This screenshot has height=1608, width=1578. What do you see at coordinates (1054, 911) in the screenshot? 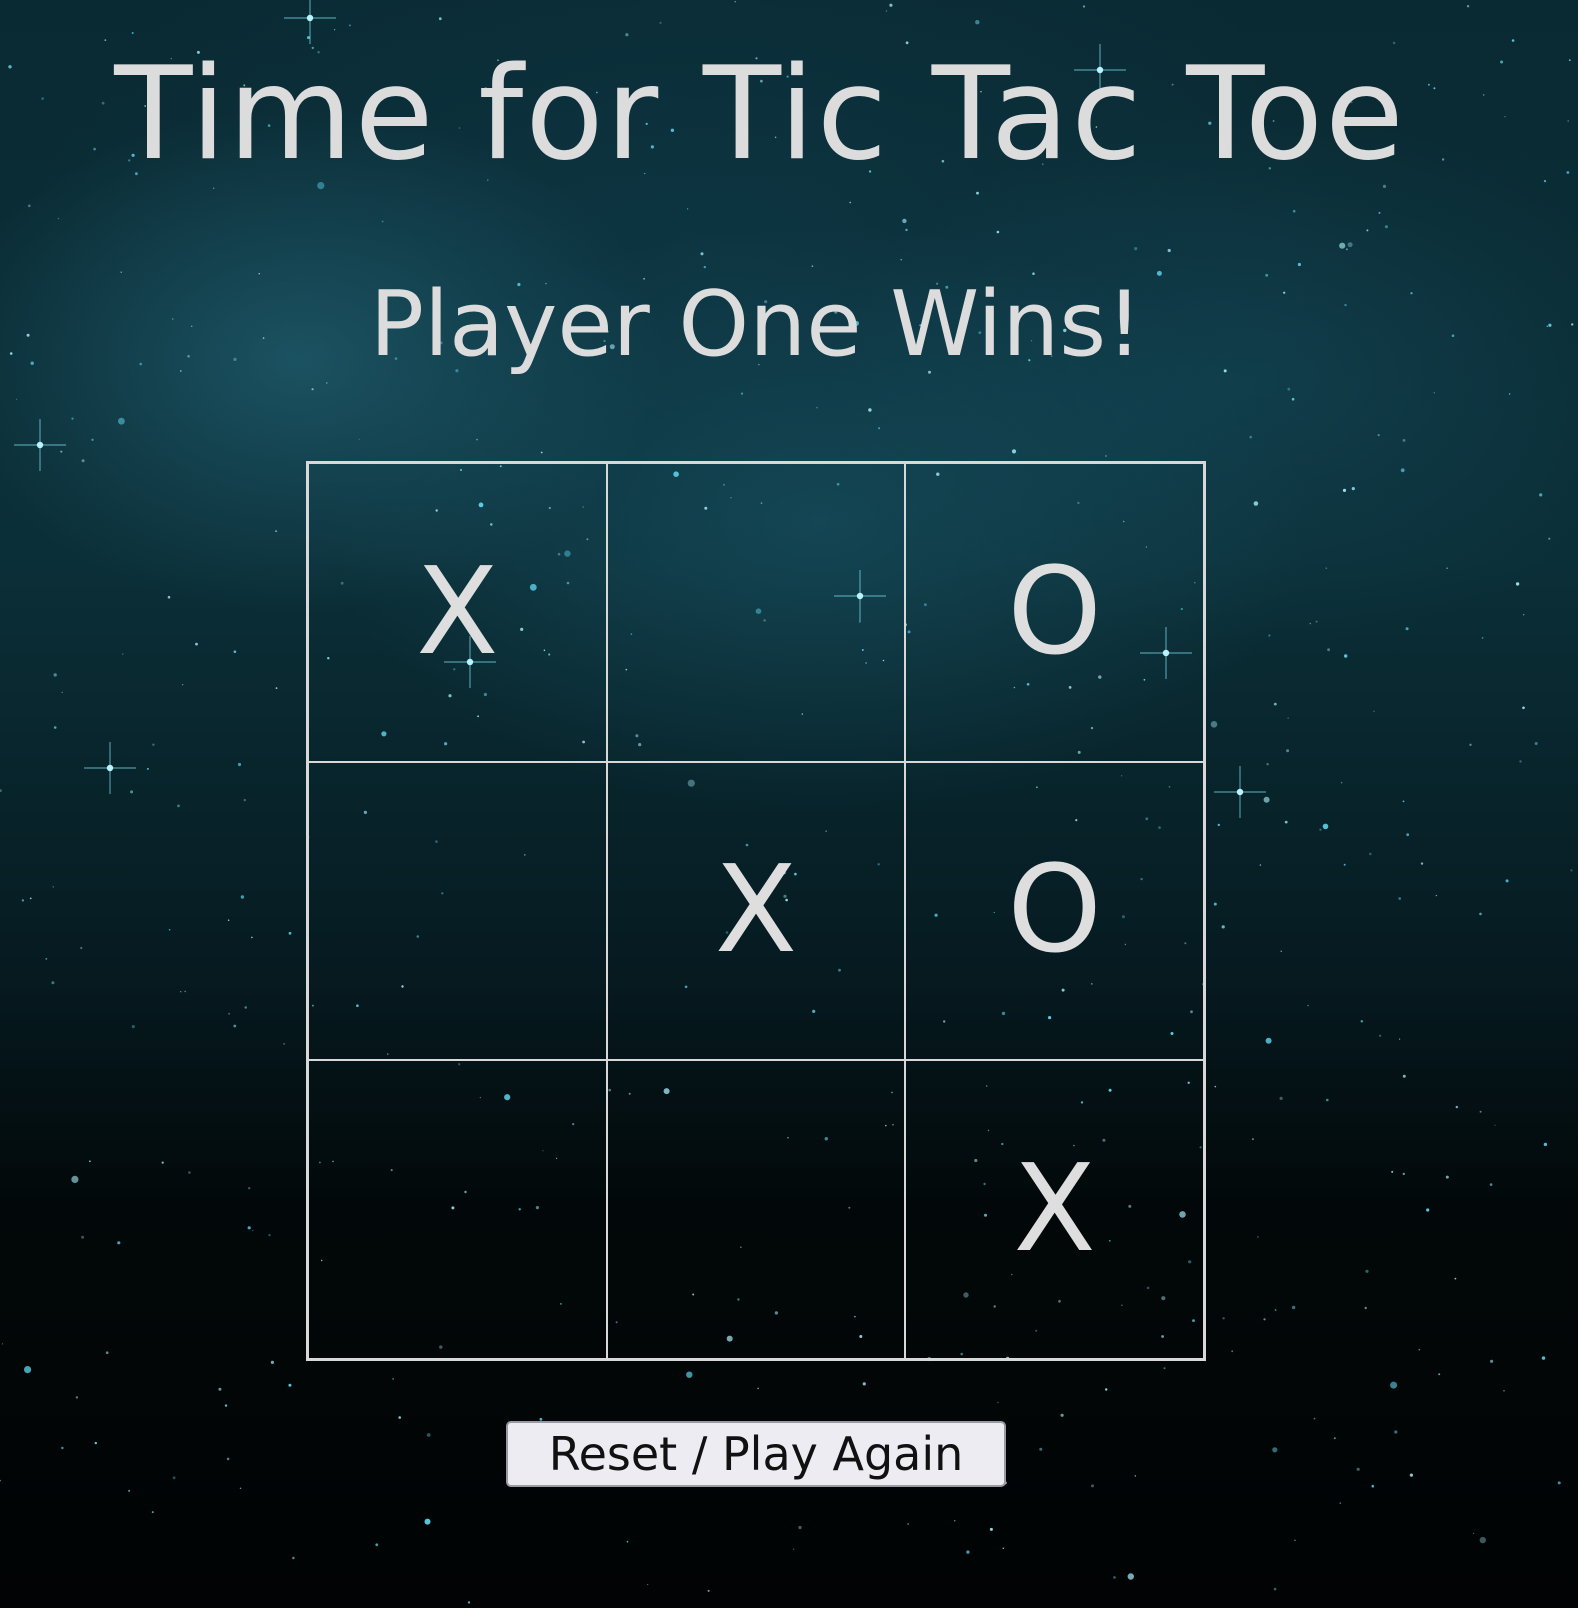
I see `board-cell-6: O` at bounding box center [1054, 911].